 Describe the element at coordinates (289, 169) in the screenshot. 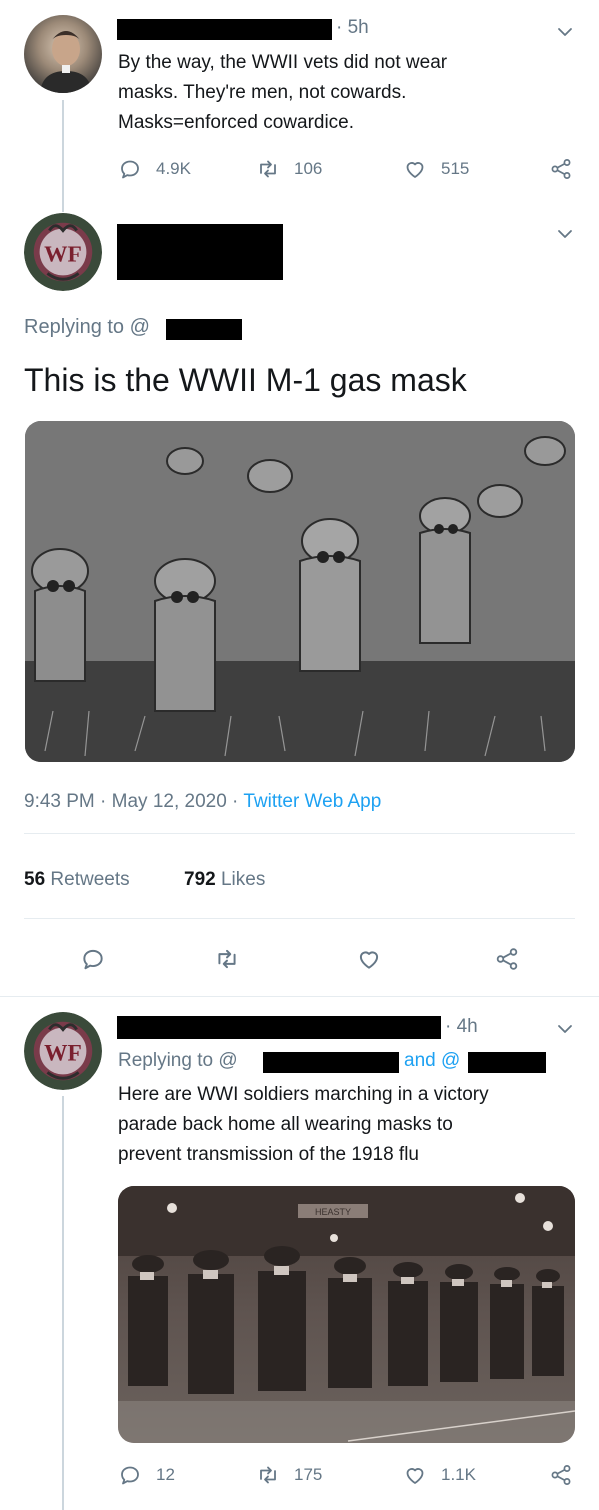

I see `retweet-button: 106` at that location.